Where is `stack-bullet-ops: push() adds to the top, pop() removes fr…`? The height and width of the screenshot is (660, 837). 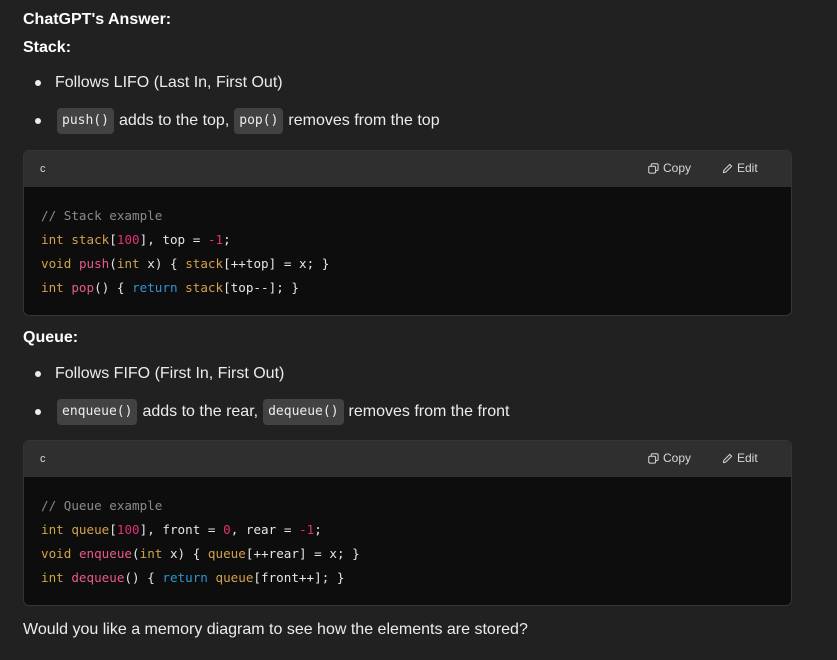 stack-bullet-ops: push() adds to the top, pop() removes fr… is located at coordinates (237, 121).